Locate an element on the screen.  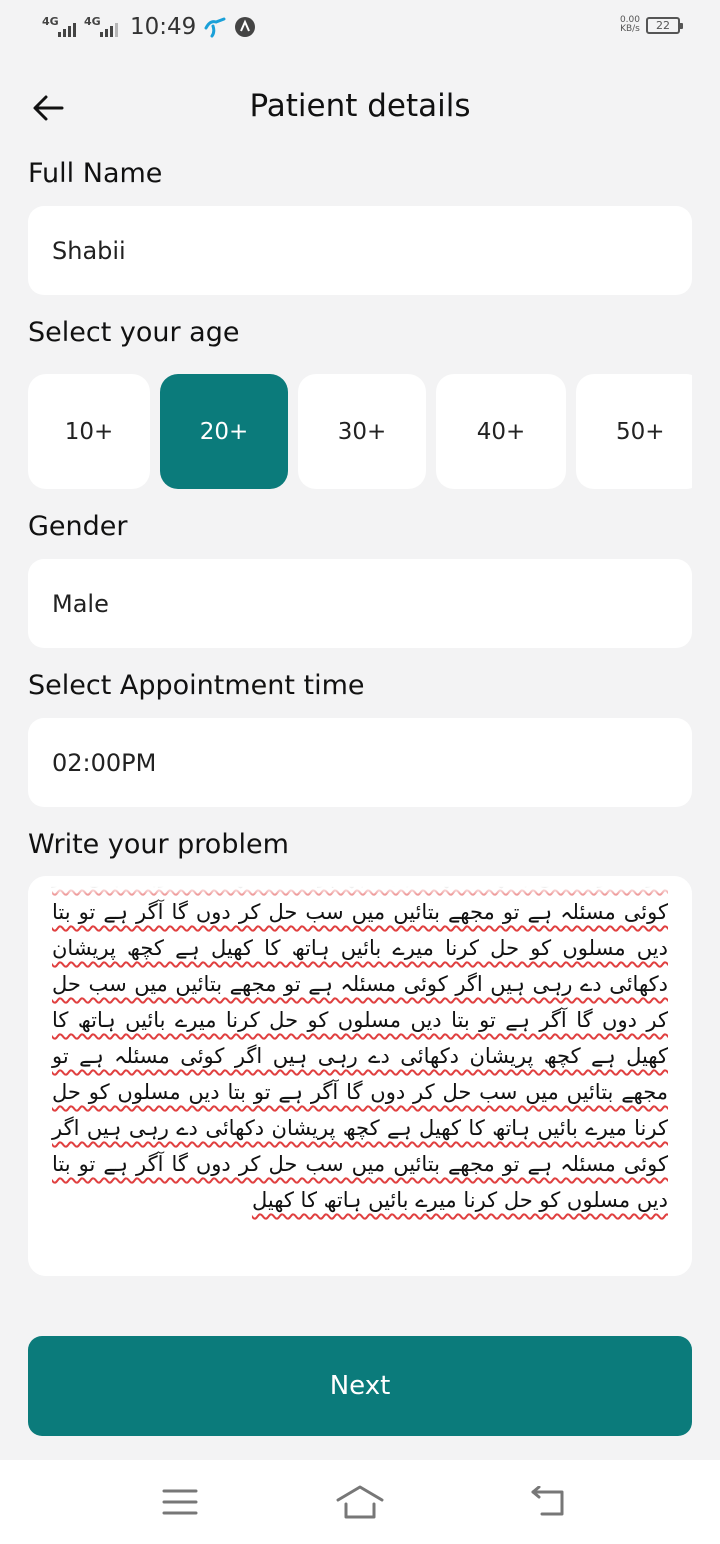
back-nav-button is located at coordinates (548, 1502).